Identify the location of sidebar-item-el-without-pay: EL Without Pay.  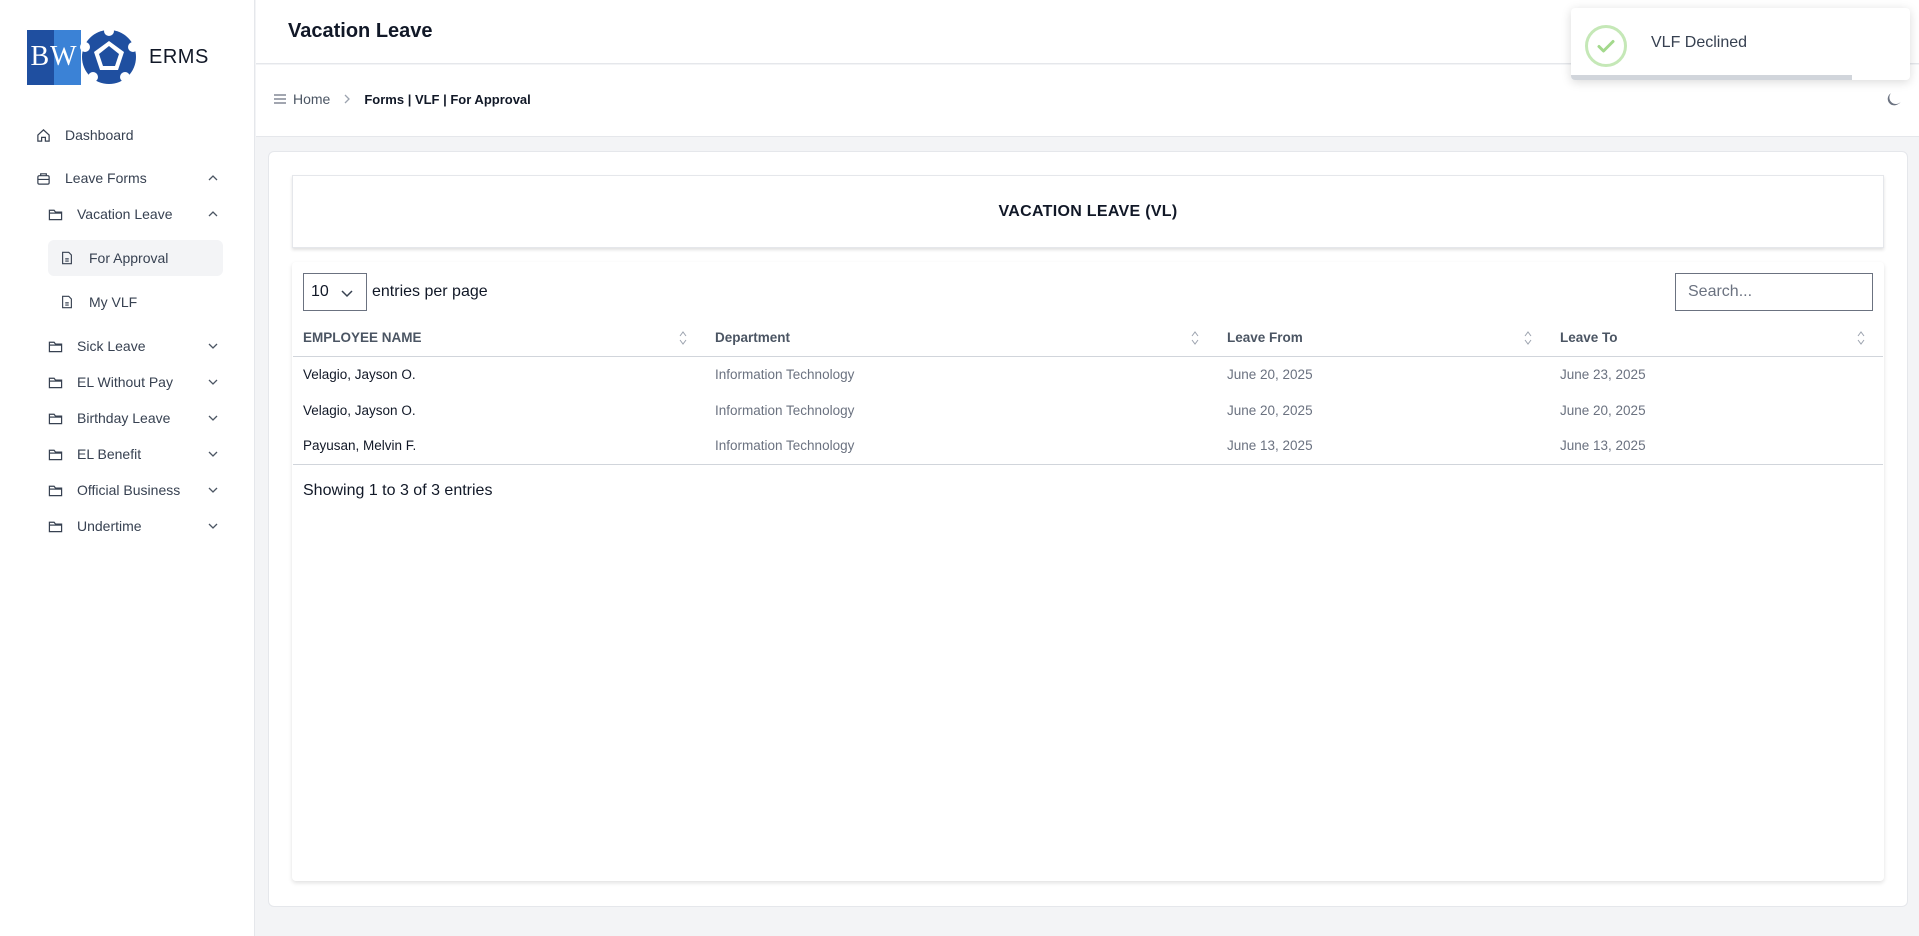
(133, 382).